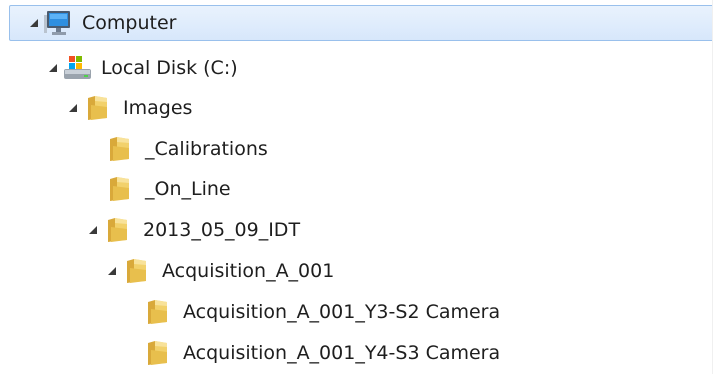  I want to click on tree-item-label: _Calibrations, so click(206, 149).